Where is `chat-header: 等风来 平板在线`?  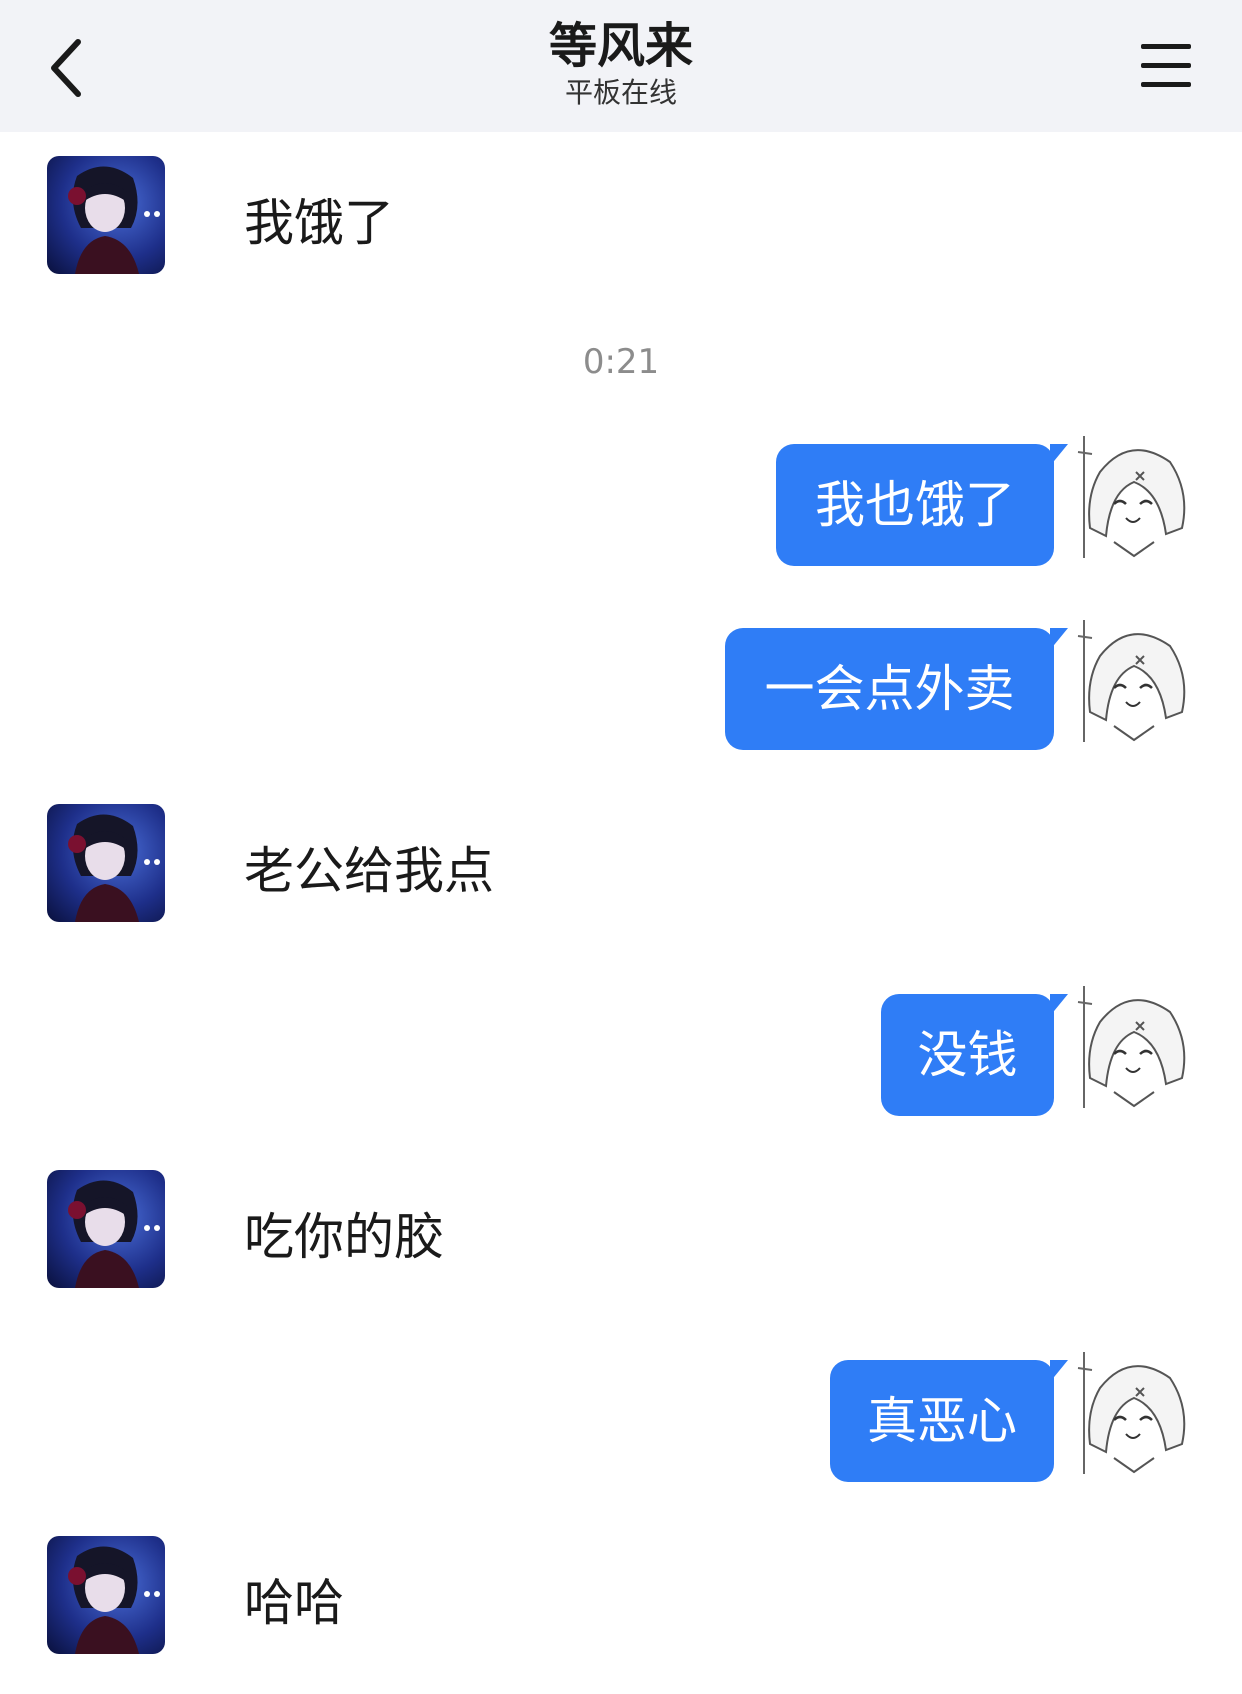
chat-header: 等风来 平板在线 is located at coordinates (621, 66).